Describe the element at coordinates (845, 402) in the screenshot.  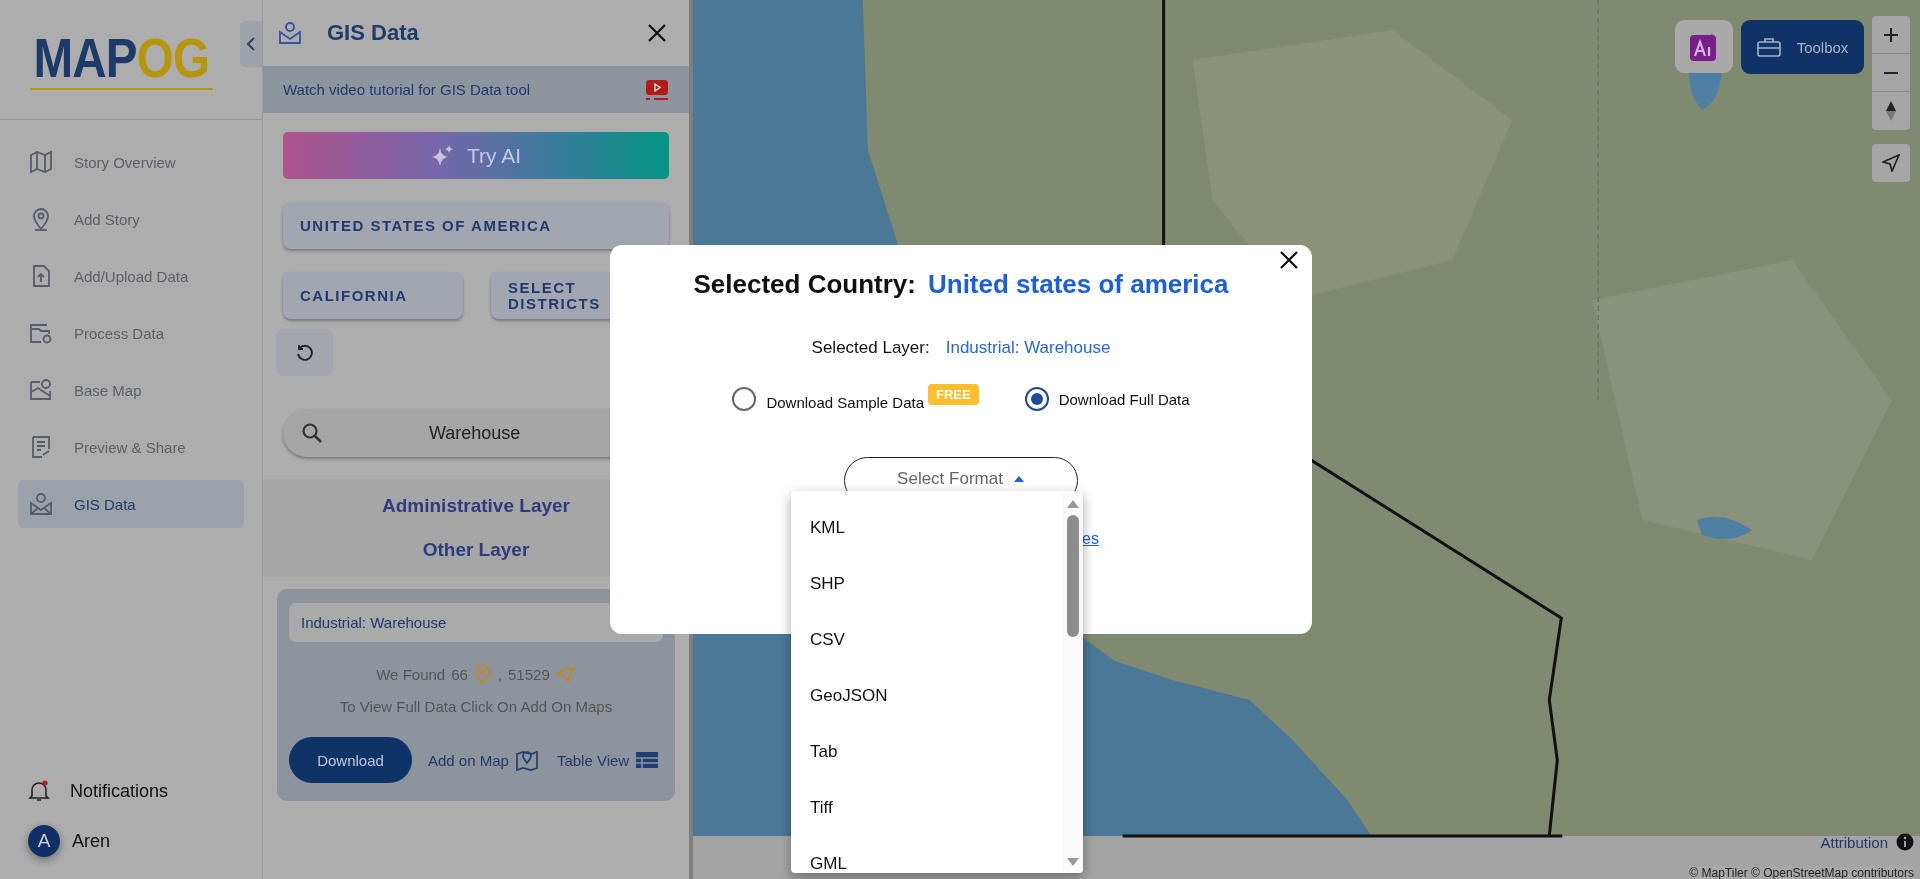
I see `option-label: Download Sample Data` at that location.